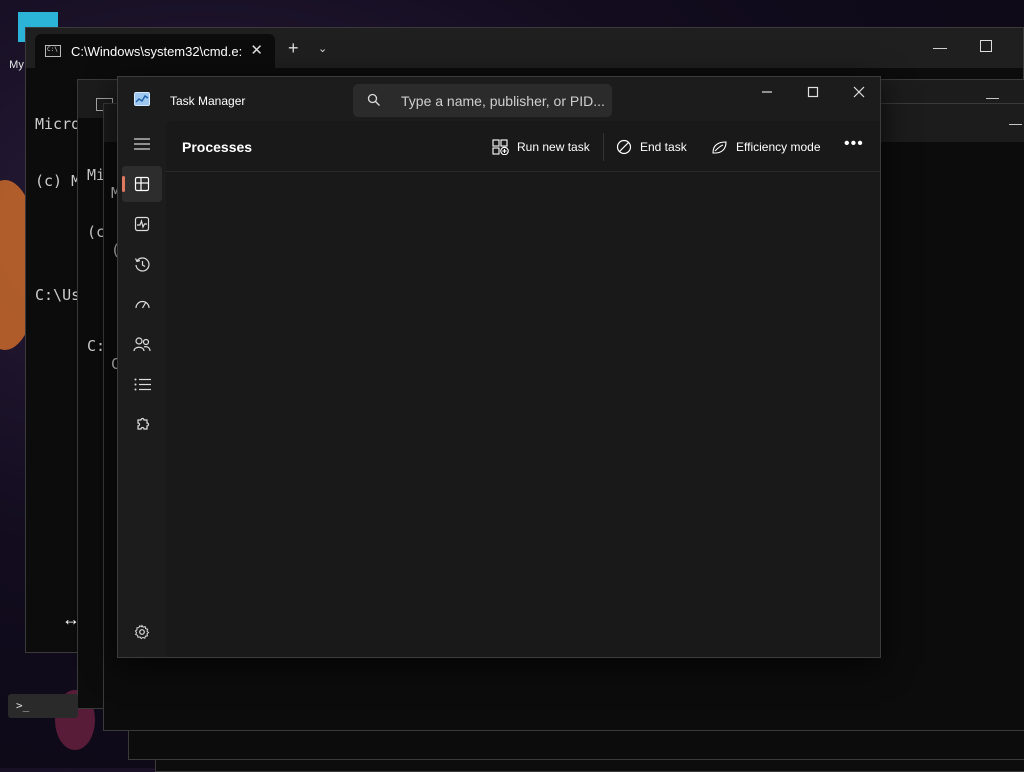 The height and width of the screenshot is (772, 1024). Describe the element at coordinates (603, 147) in the screenshot. I see `command-divider` at that location.